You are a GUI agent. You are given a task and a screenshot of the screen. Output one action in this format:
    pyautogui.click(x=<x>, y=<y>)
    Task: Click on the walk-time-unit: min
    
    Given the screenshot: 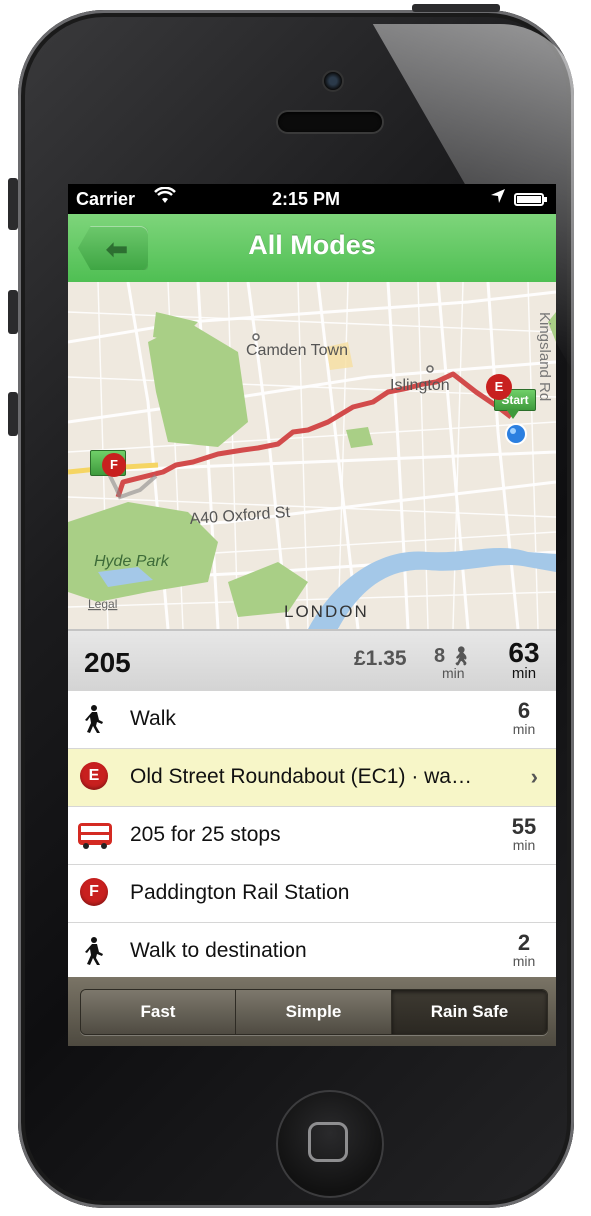 What is the action you would take?
    pyautogui.click(x=453, y=673)
    